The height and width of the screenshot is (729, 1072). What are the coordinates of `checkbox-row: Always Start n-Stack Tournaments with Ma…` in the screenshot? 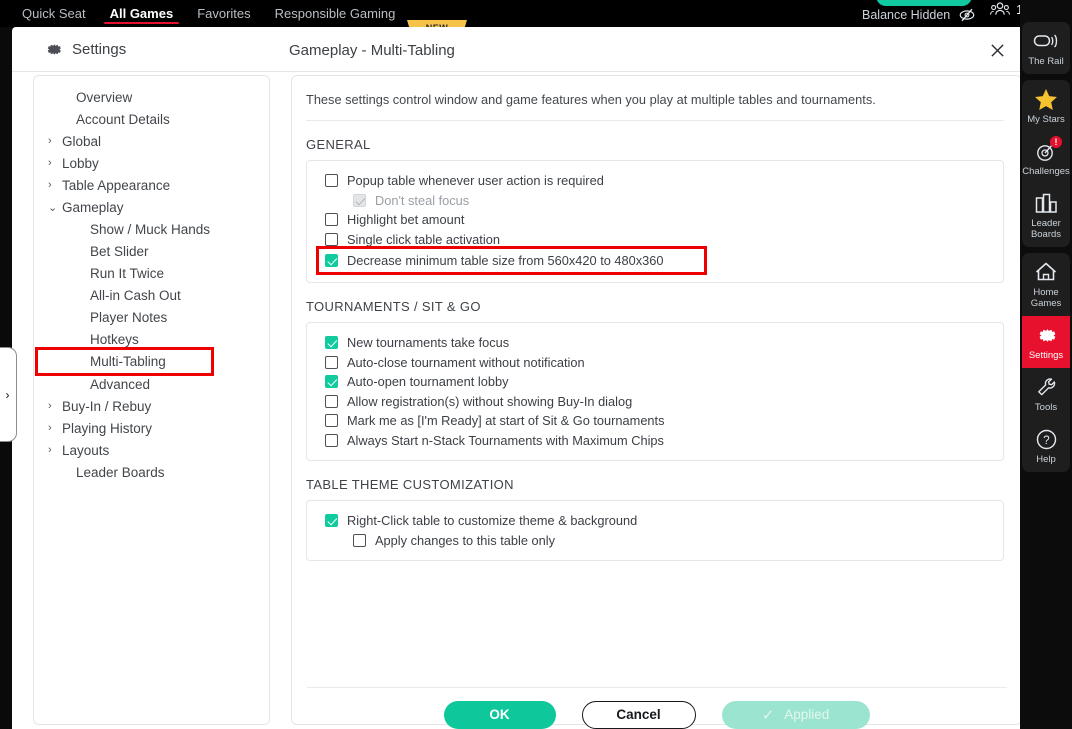 It's located at (655, 441).